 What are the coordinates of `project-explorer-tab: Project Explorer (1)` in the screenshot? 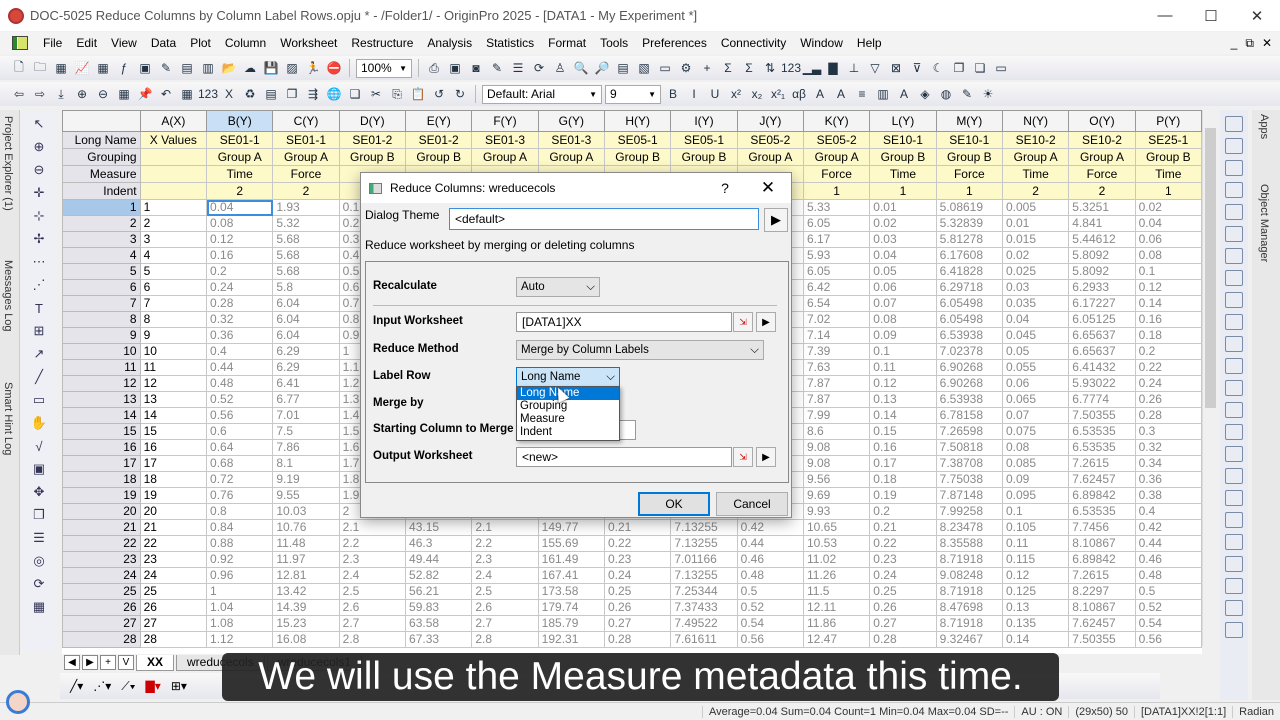 It's located at (8, 163).